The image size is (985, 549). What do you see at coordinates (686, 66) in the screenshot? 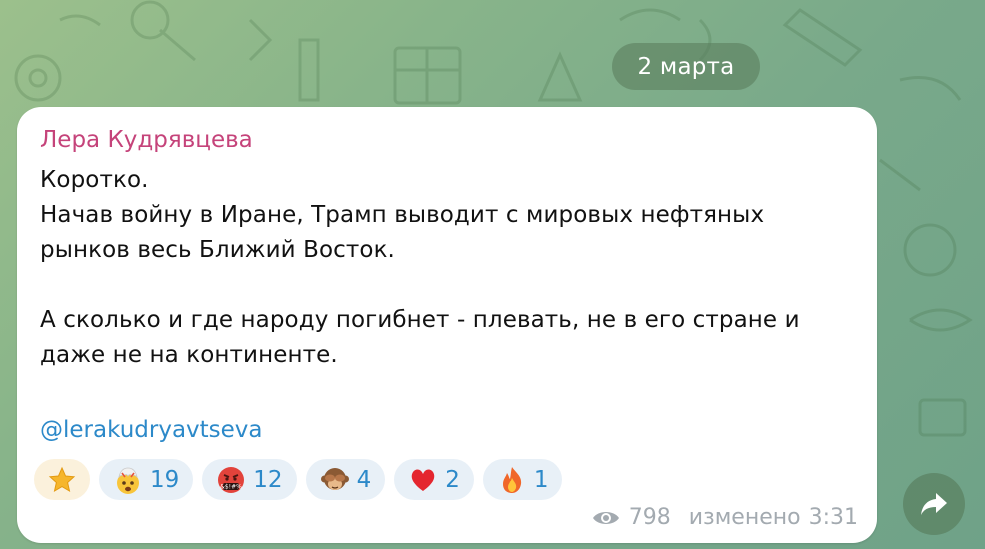
I see `date-separator: 2 марта` at bounding box center [686, 66].